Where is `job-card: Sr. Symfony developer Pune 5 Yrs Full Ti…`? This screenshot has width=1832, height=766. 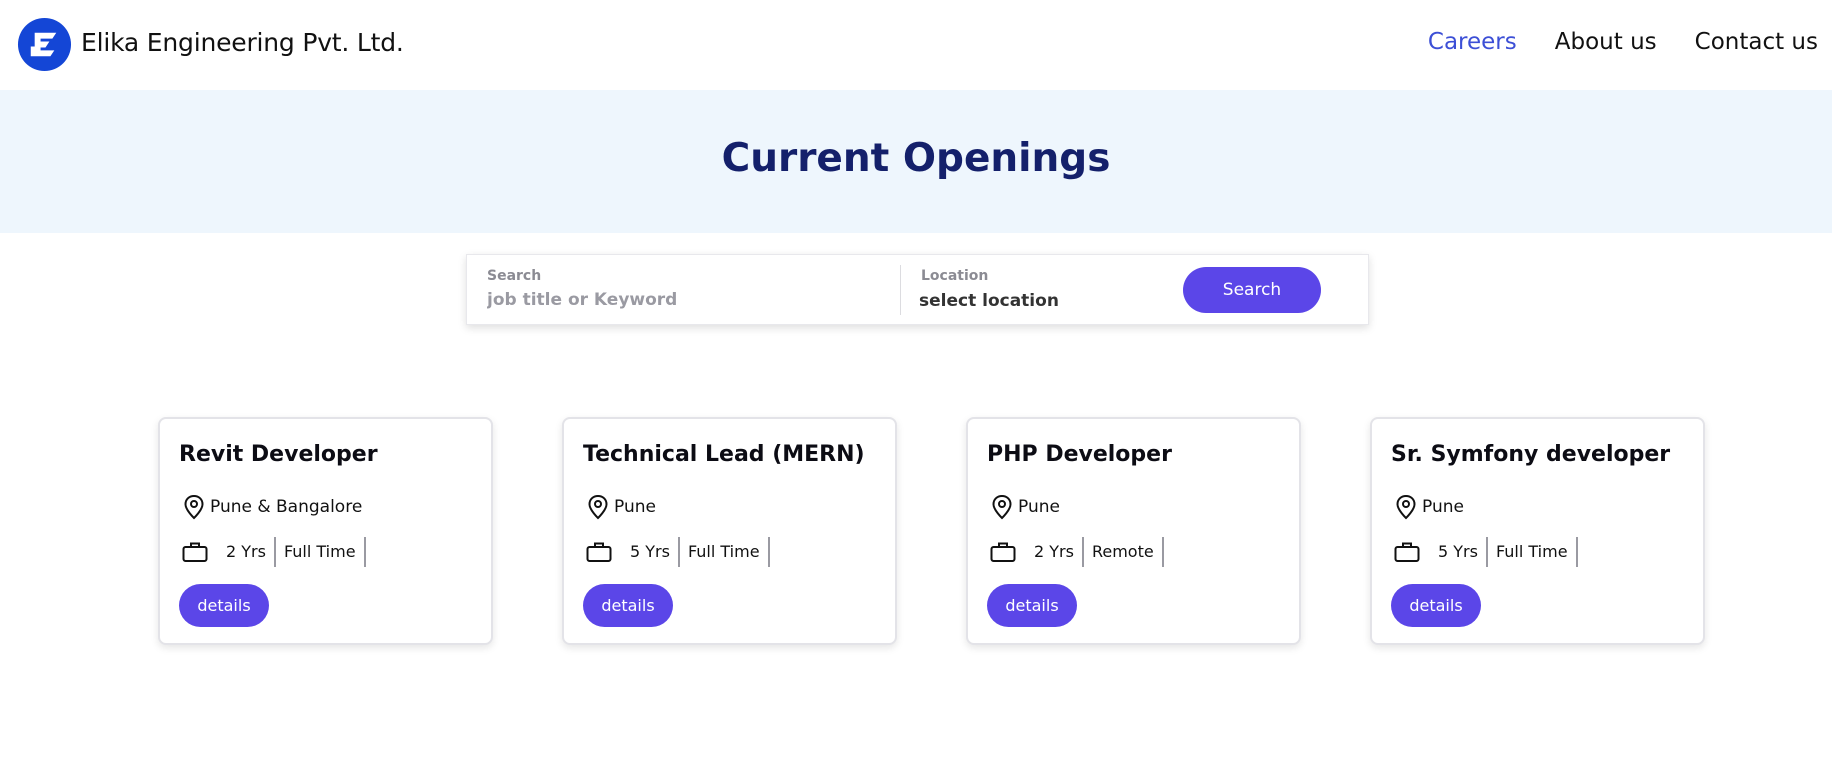 job-card: Sr. Symfony developer Pune 5 Yrs Full Ti… is located at coordinates (1537, 531).